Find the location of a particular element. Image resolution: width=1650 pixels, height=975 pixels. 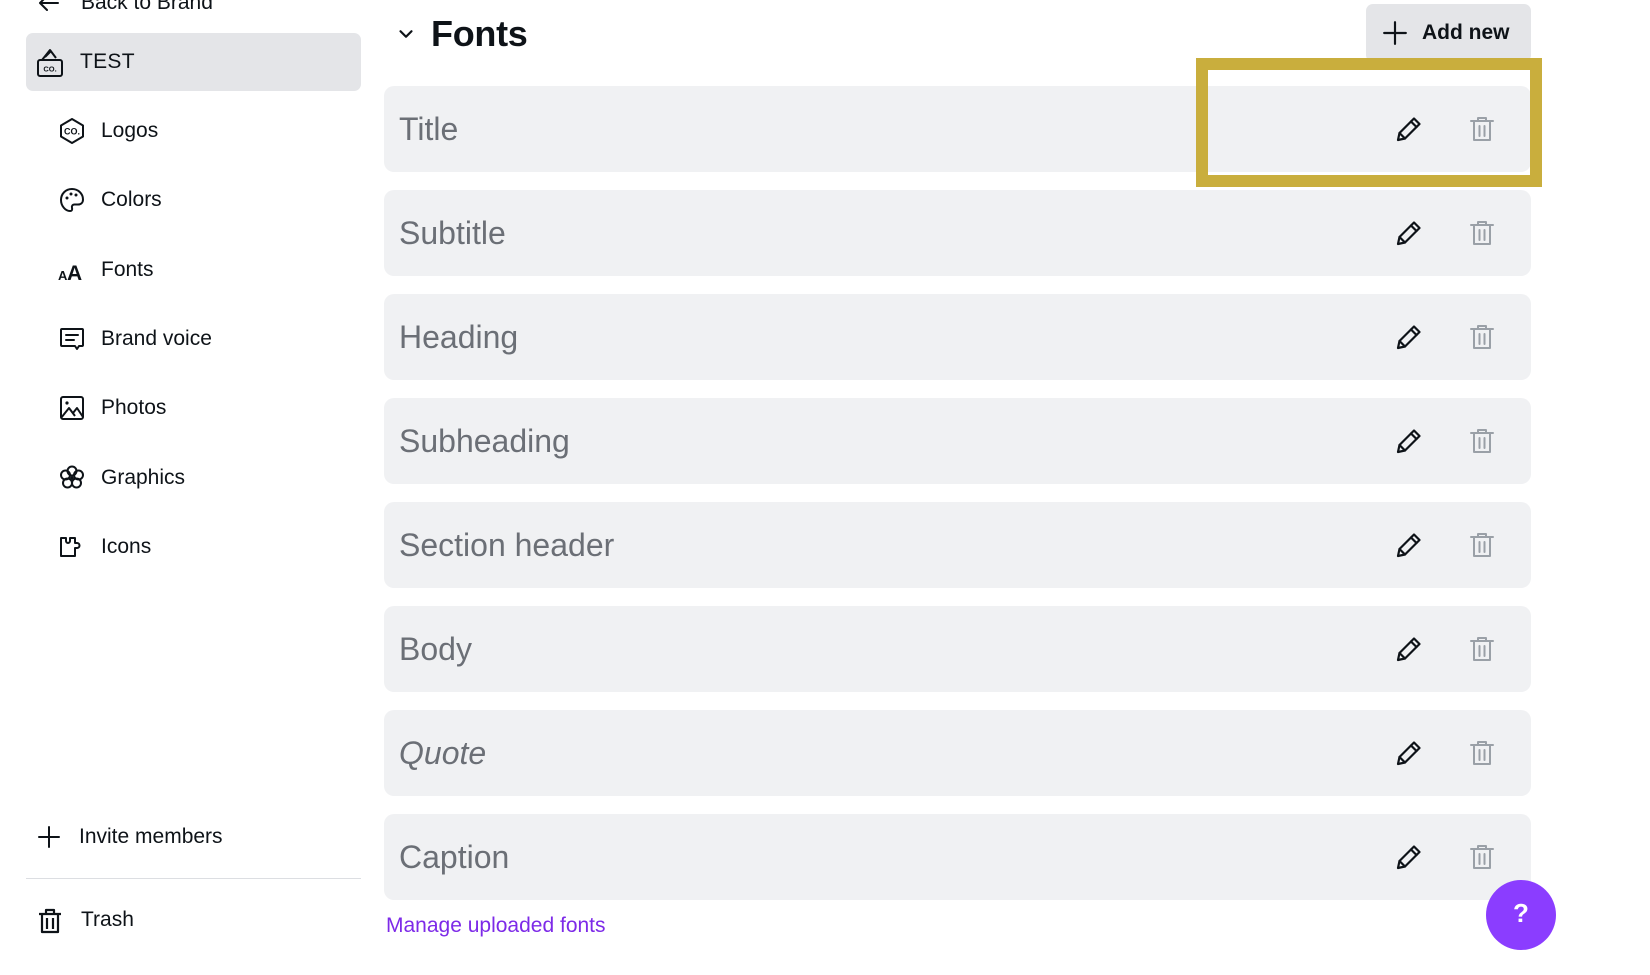

message-icon is located at coordinates (72, 339).